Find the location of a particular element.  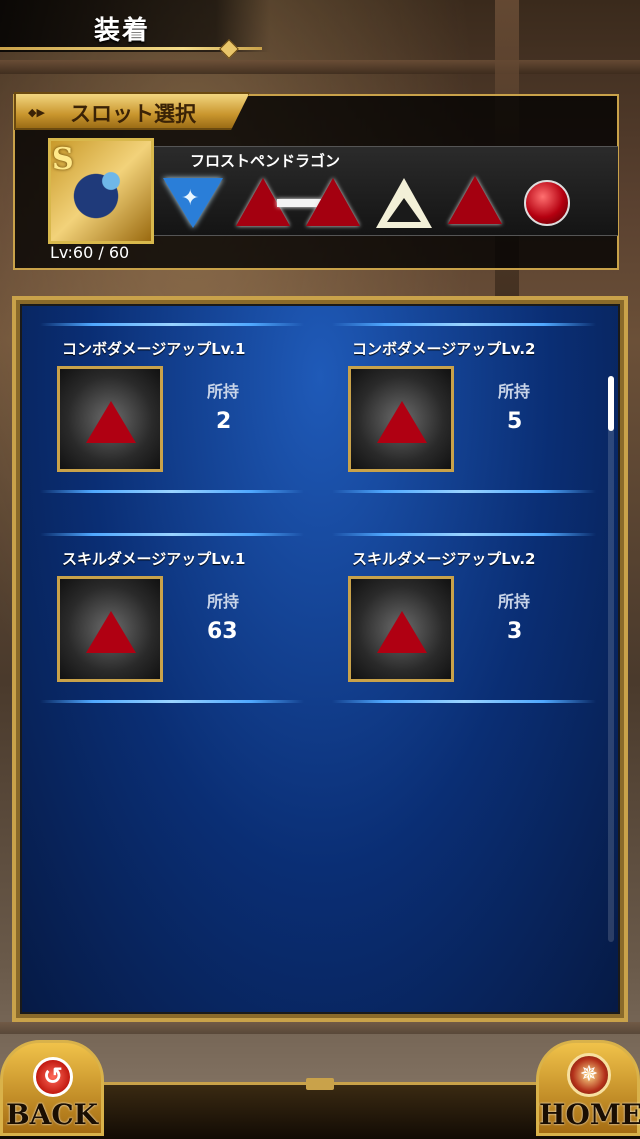

compass-home-icon: ✵ is located at coordinates (589, 1075).